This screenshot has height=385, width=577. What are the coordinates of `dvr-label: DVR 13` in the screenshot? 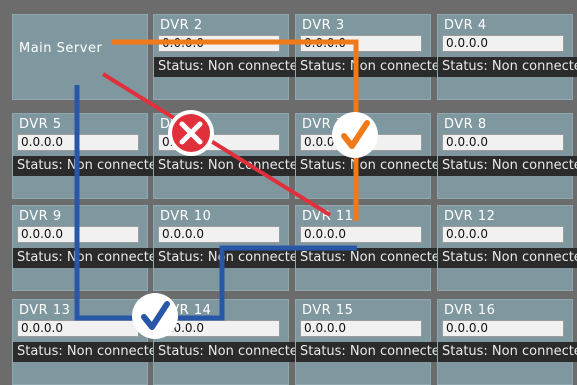 It's located at (45, 310).